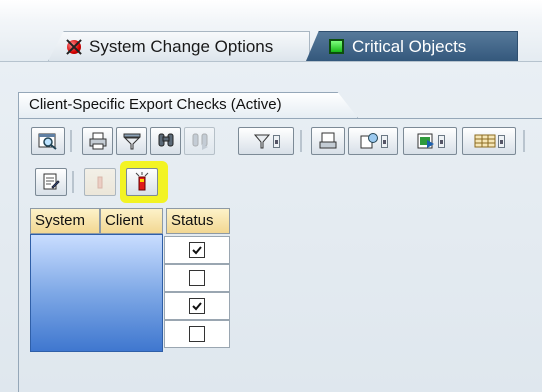 The width and height of the screenshot is (542, 392). I want to click on views-button, so click(430, 141).